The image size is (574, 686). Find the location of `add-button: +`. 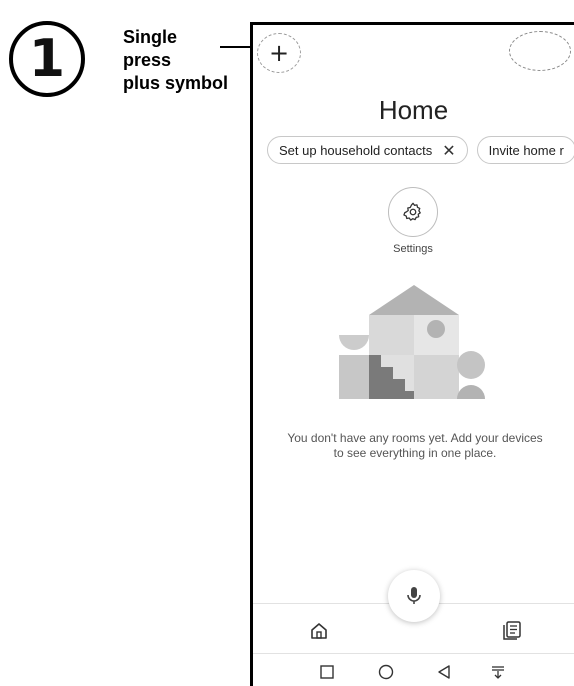

add-button: + is located at coordinates (279, 53).